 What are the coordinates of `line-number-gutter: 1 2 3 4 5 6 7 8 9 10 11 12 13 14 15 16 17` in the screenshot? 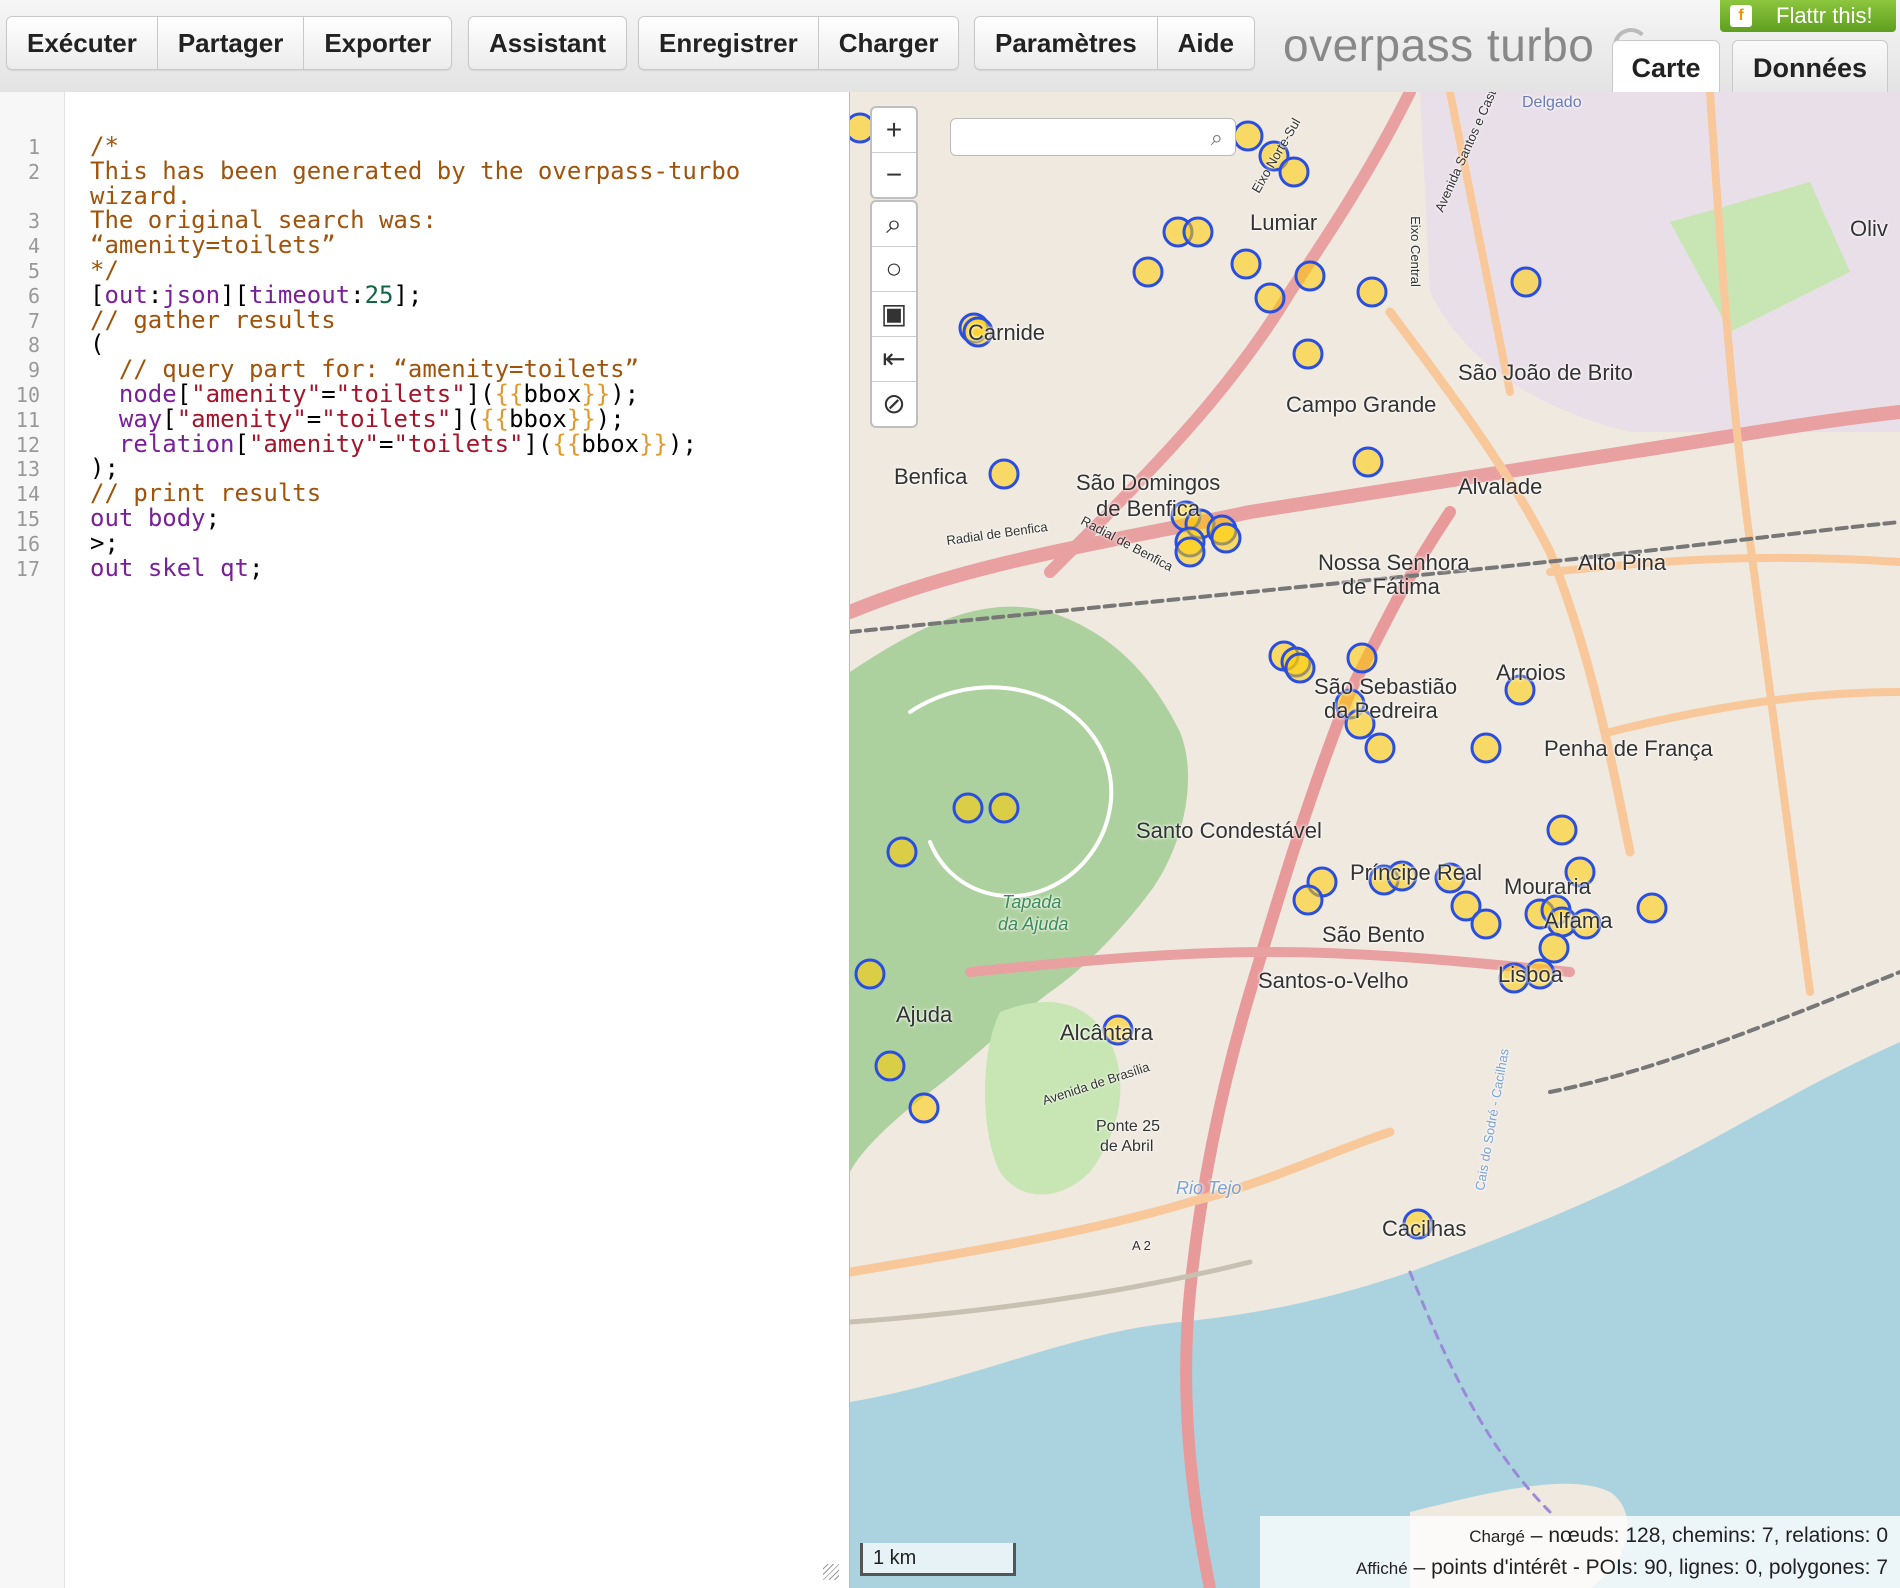 It's located at (32, 840).